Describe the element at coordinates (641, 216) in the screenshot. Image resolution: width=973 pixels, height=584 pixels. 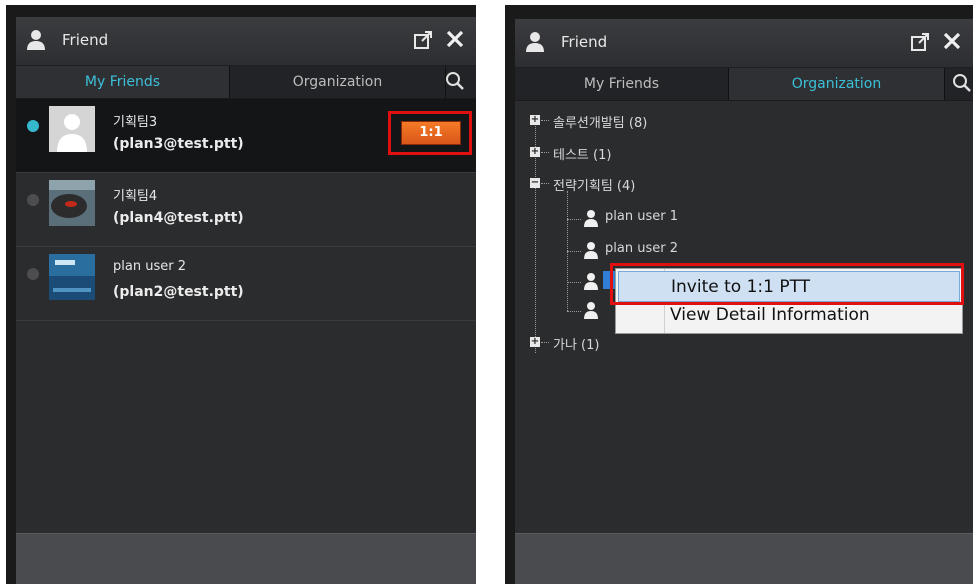
I see `tree-user-label: plan user 1` at that location.